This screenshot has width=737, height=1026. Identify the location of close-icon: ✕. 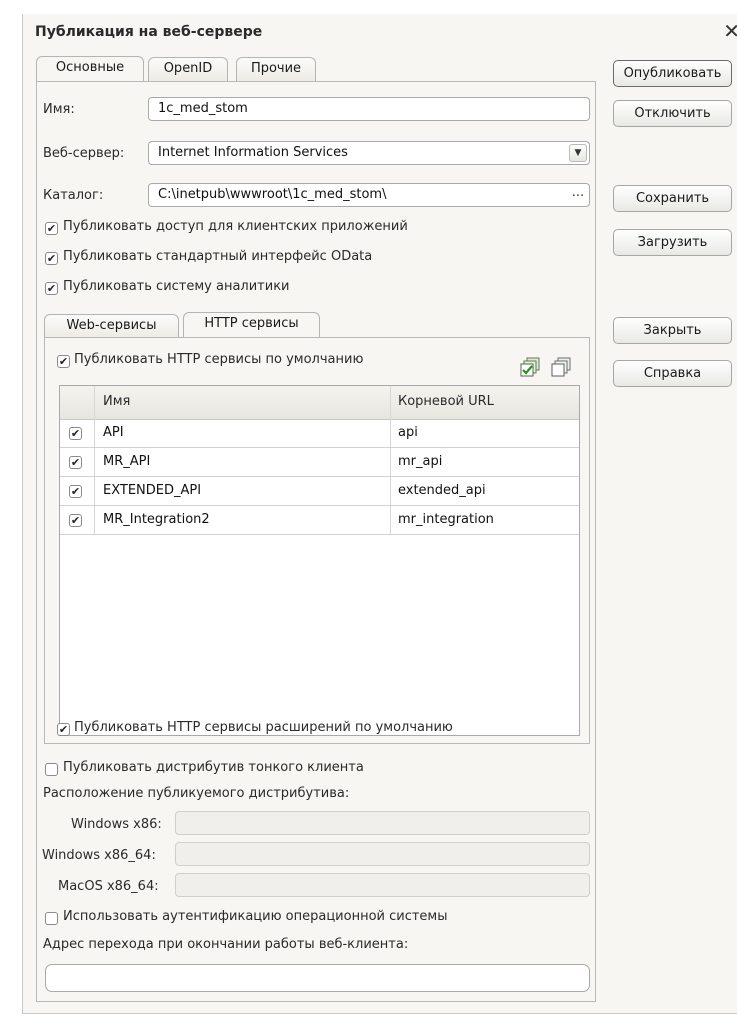
(730, 31).